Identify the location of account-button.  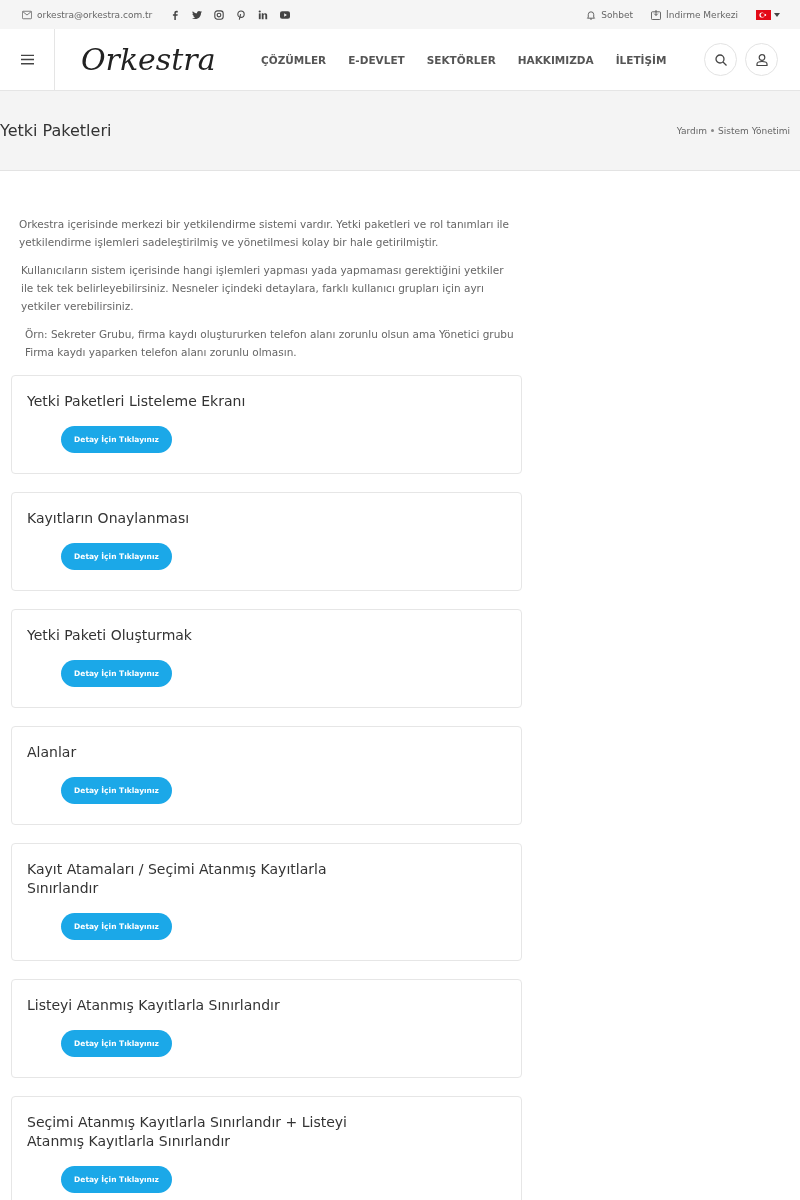
(761, 59).